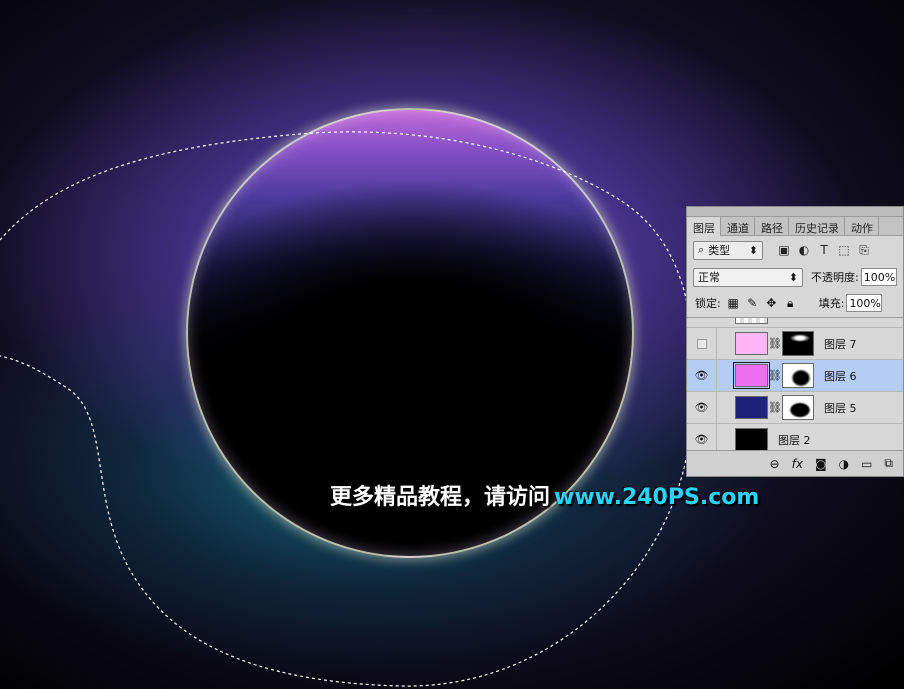 The height and width of the screenshot is (689, 904). What do you see at coordinates (821, 464) in the screenshot?
I see `mask-icon: ◙` at bounding box center [821, 464].